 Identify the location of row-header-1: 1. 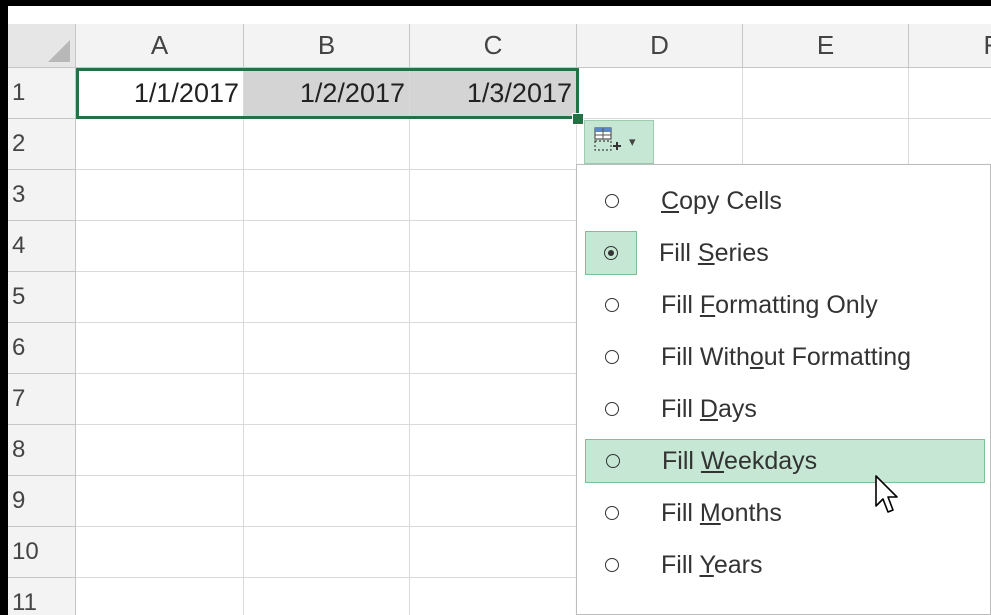
(42, 93).